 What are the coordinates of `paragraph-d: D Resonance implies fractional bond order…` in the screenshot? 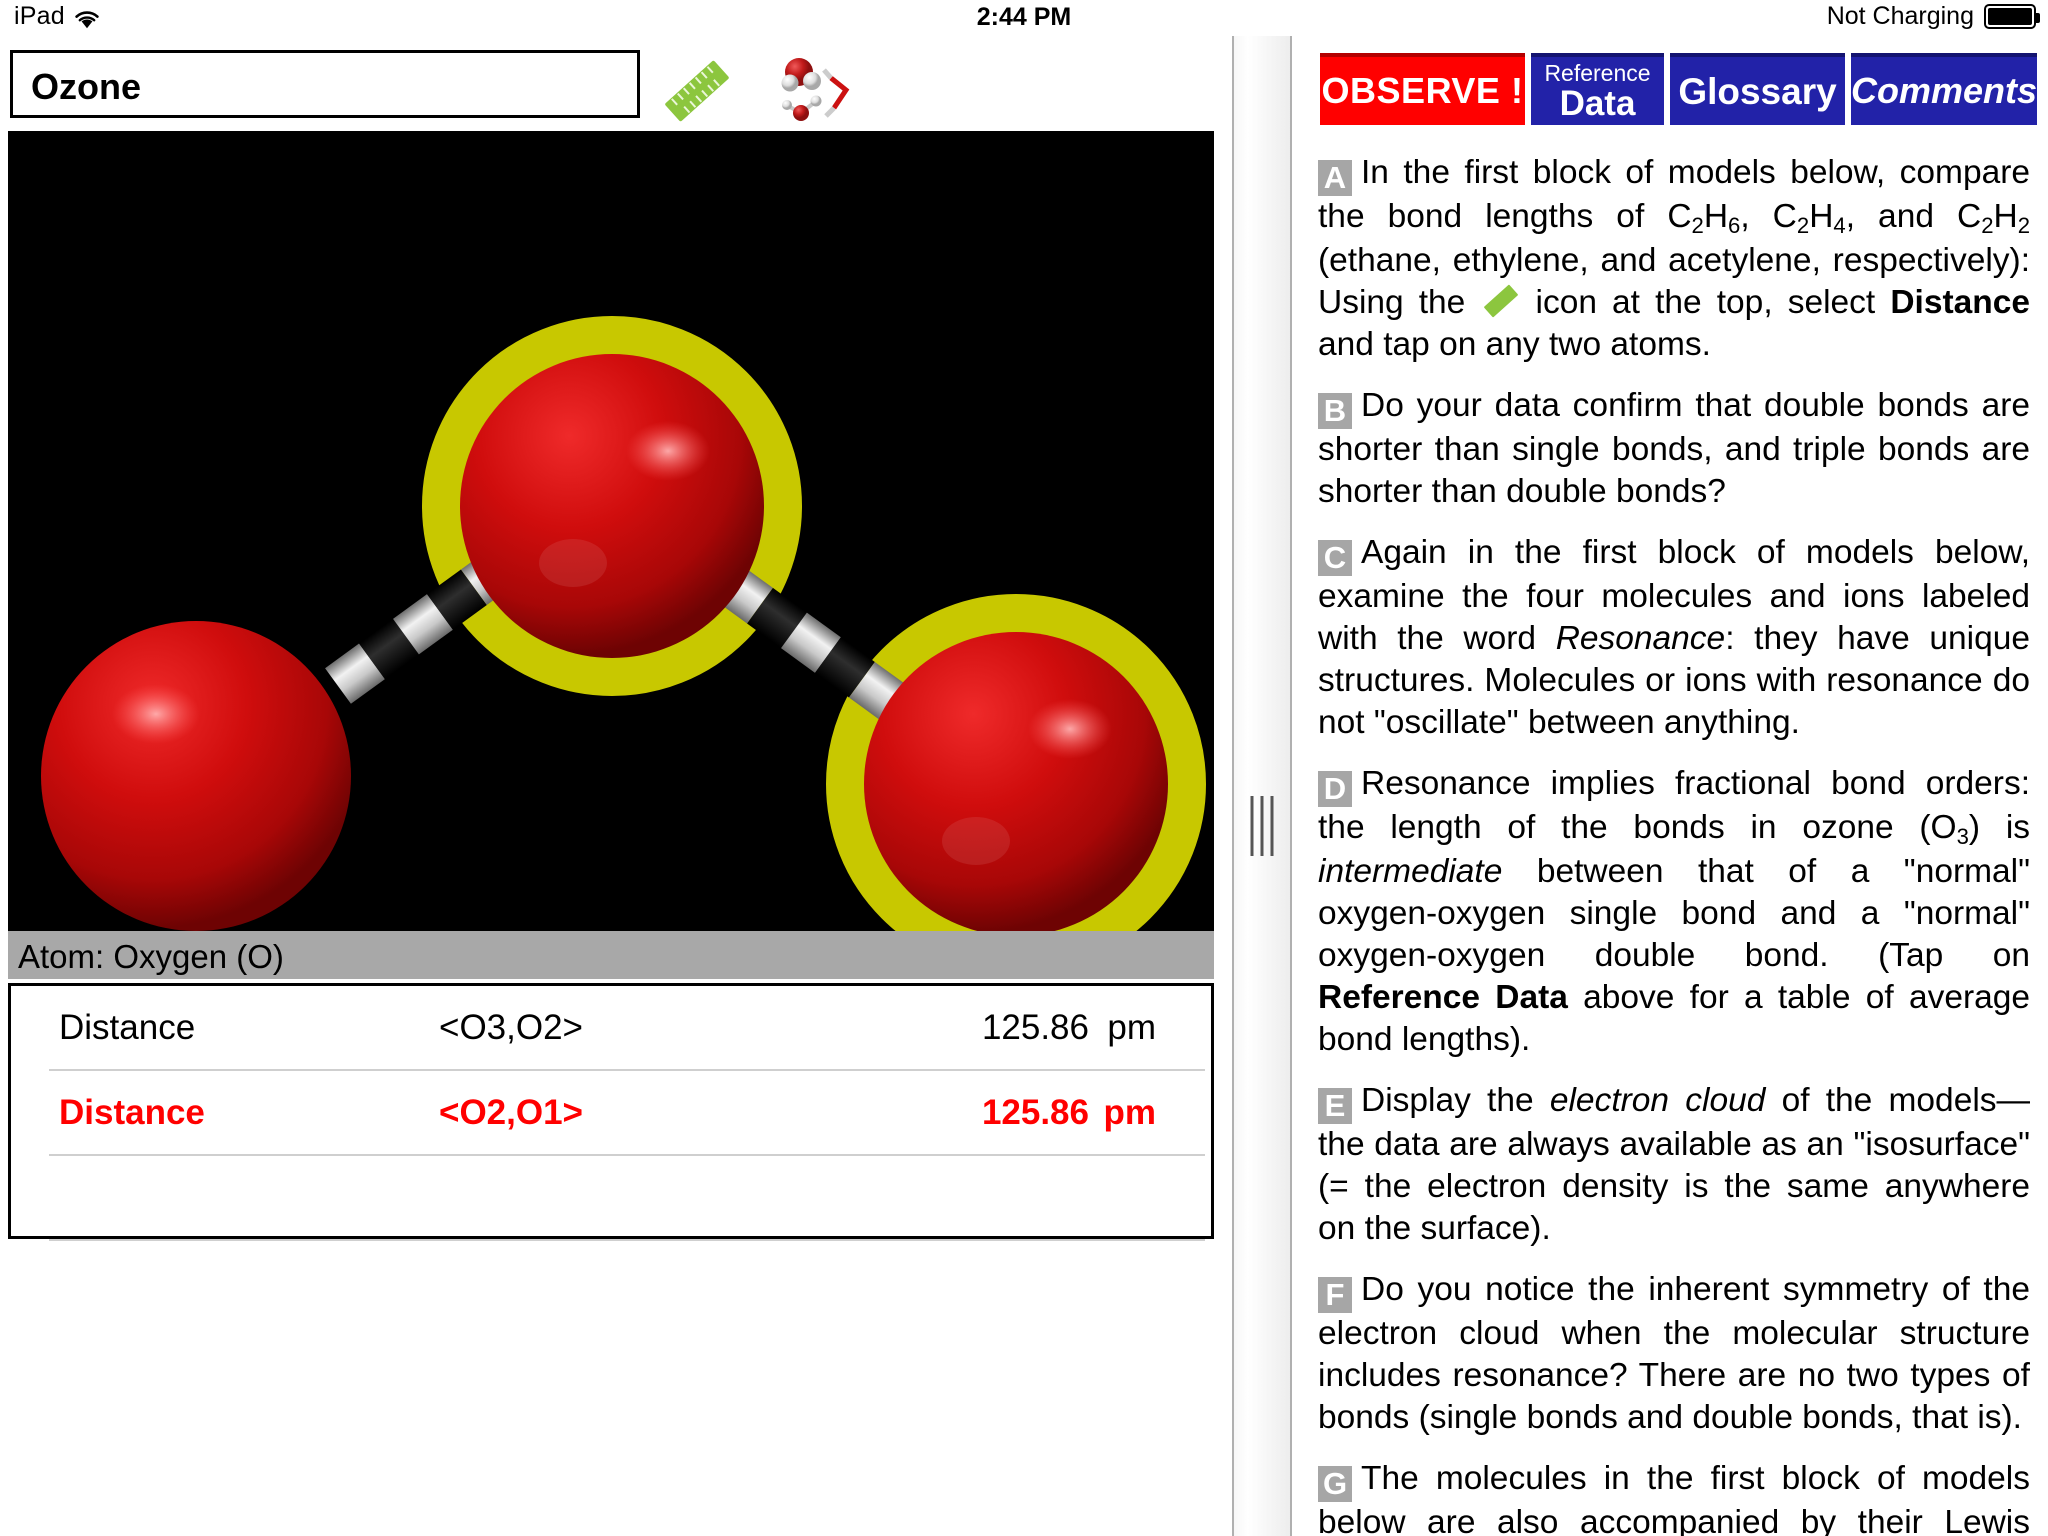 It's located at (1674, 912).